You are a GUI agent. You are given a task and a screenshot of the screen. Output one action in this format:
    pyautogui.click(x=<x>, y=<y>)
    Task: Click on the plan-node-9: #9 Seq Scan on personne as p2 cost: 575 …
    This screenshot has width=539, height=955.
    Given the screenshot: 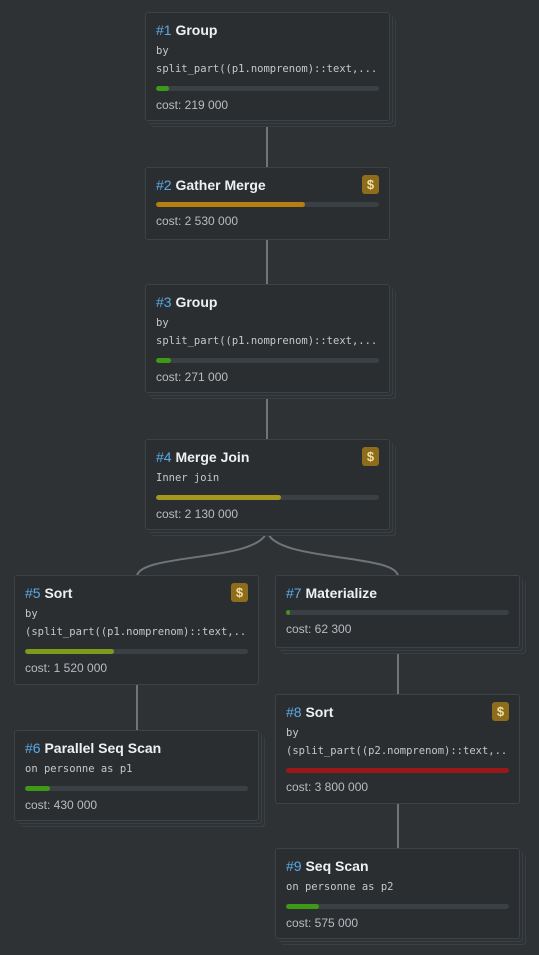 What is the action you would take?
    pyautogui.click(x=397, y=893)
    